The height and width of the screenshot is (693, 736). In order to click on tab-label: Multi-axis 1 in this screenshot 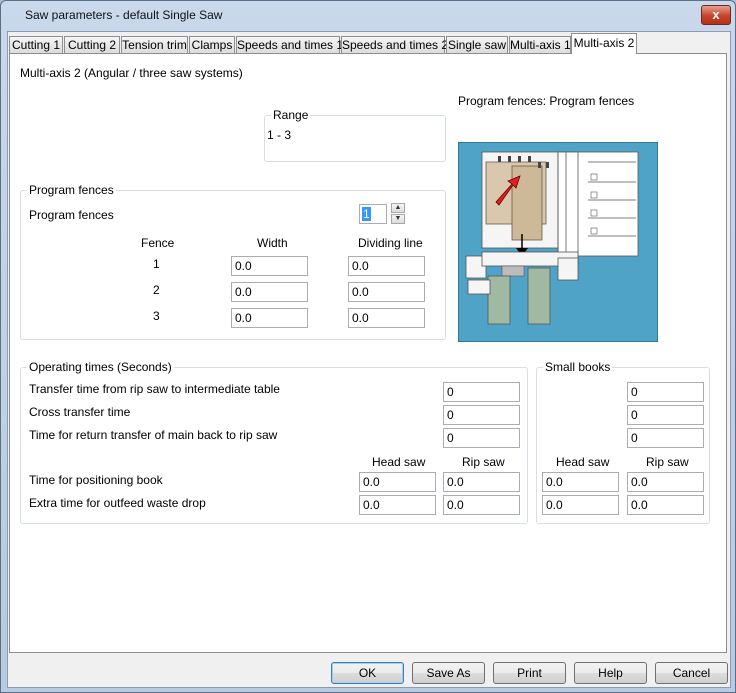, I will do `click(540, 45)`.